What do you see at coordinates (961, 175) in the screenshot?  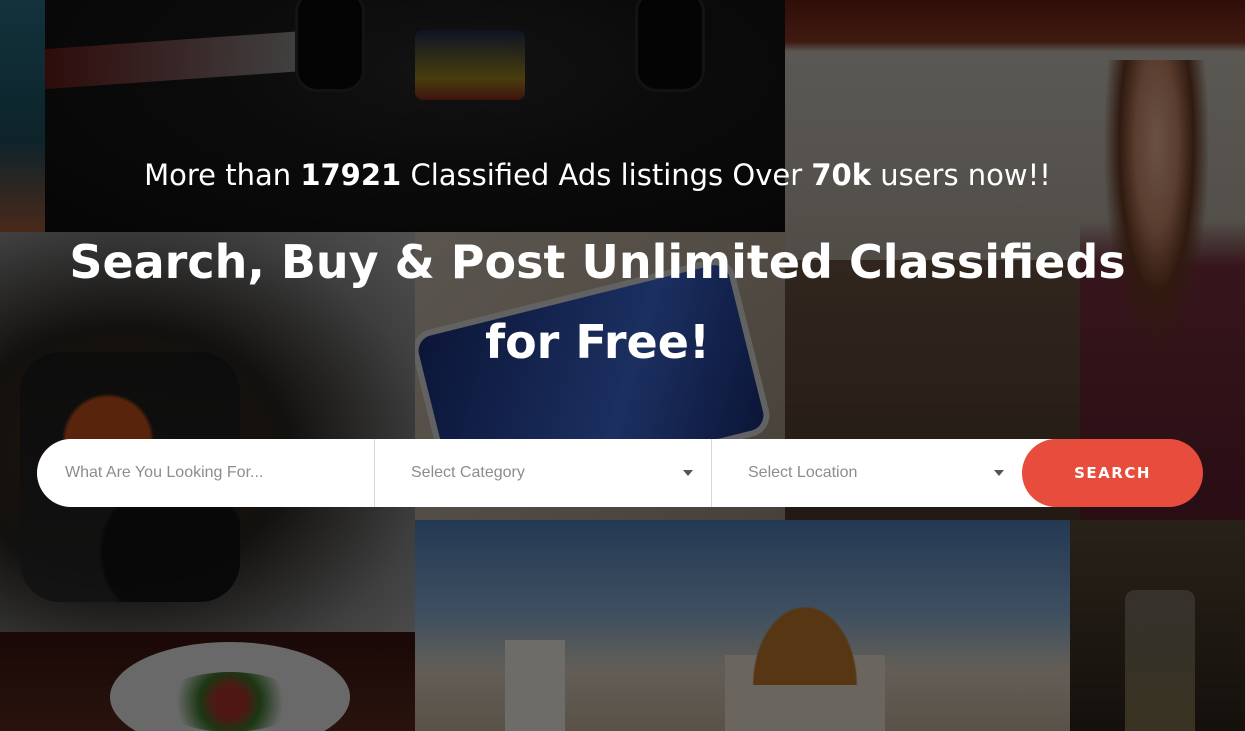 I see `tagline-suffix: users now!!` at bounding box center [961, 175].